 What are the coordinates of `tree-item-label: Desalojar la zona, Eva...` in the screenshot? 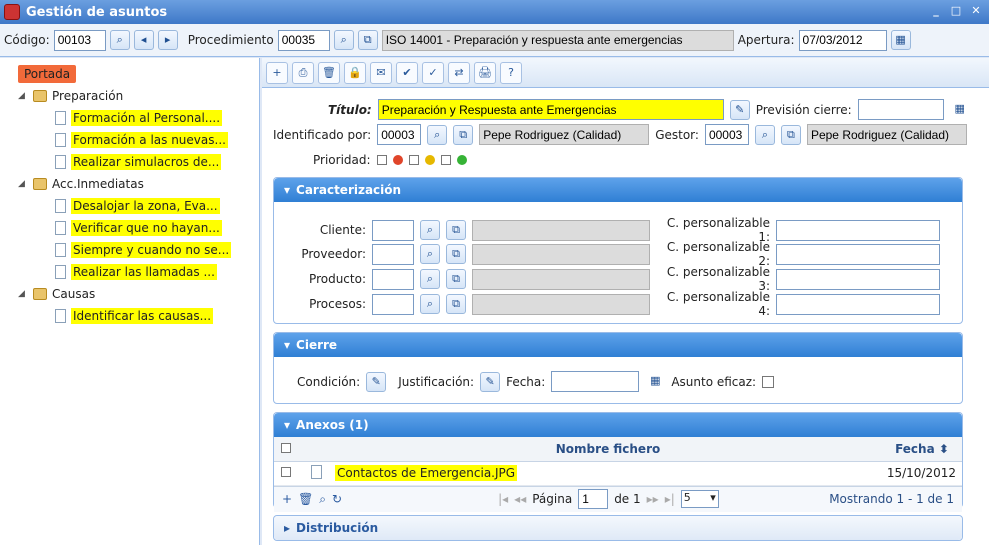 It's located at (145, 206).